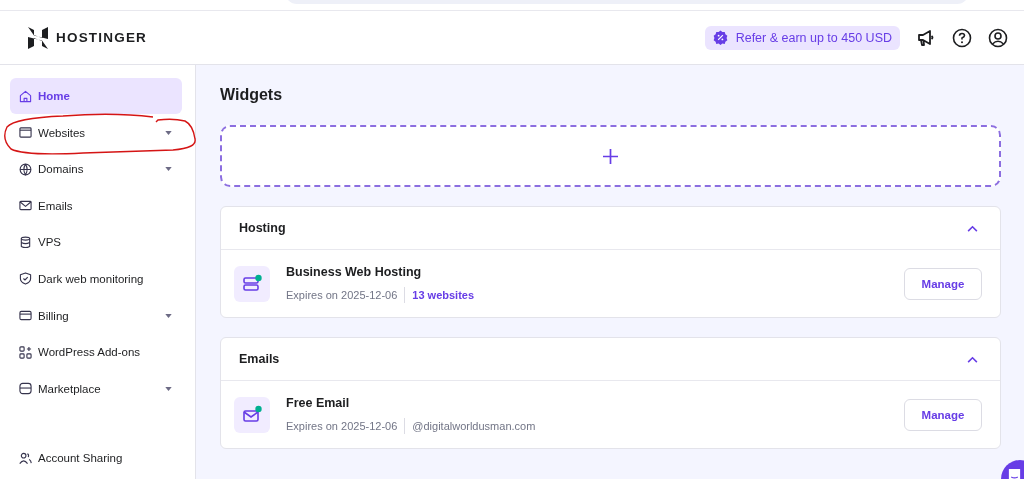 The image size is (1024, 479). I want to click on megaphone-icon, so click(926, 37).